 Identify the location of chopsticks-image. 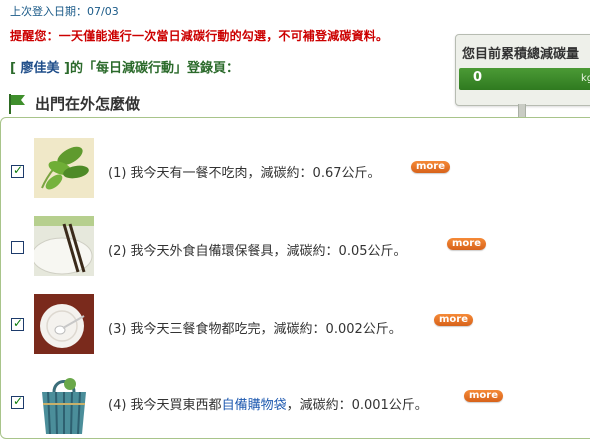
(64, 246).